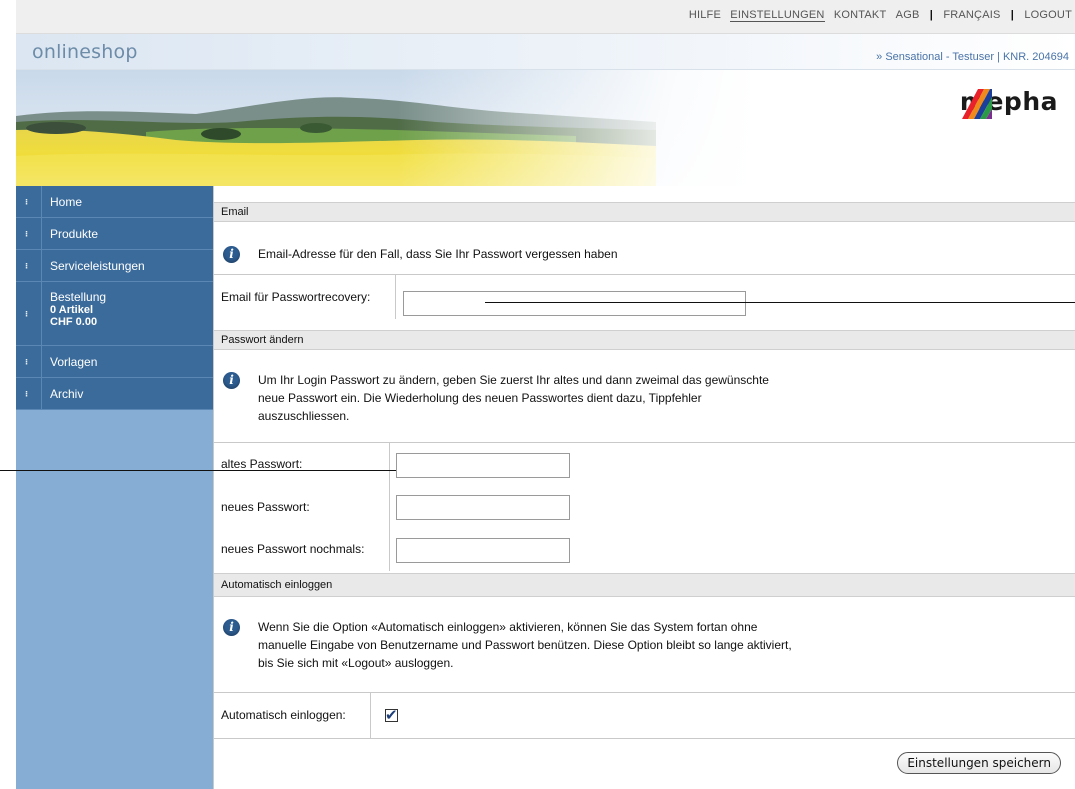 Image resolution: width=1075 pixels, height=789 pixels. Describe the element at coordinates (283, 715) in the screenshot. I see `autologin-label: Automatisch einloggen:` at that location.